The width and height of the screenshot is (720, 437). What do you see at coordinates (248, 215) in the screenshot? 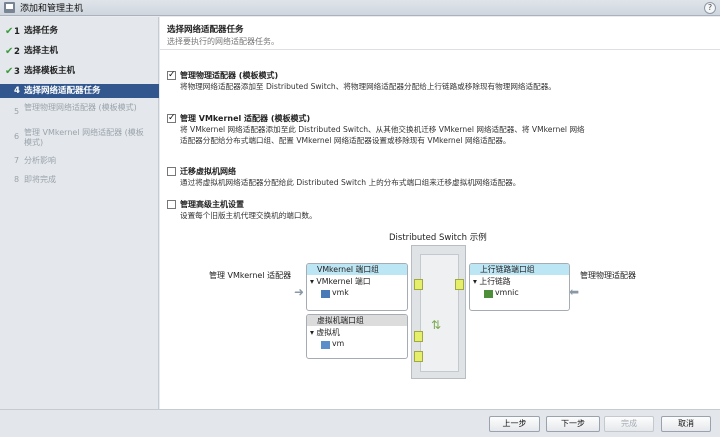
I see `option-description: 设置每个旧版主机代理交换机的端口数。` at bounding box center [248, 215].